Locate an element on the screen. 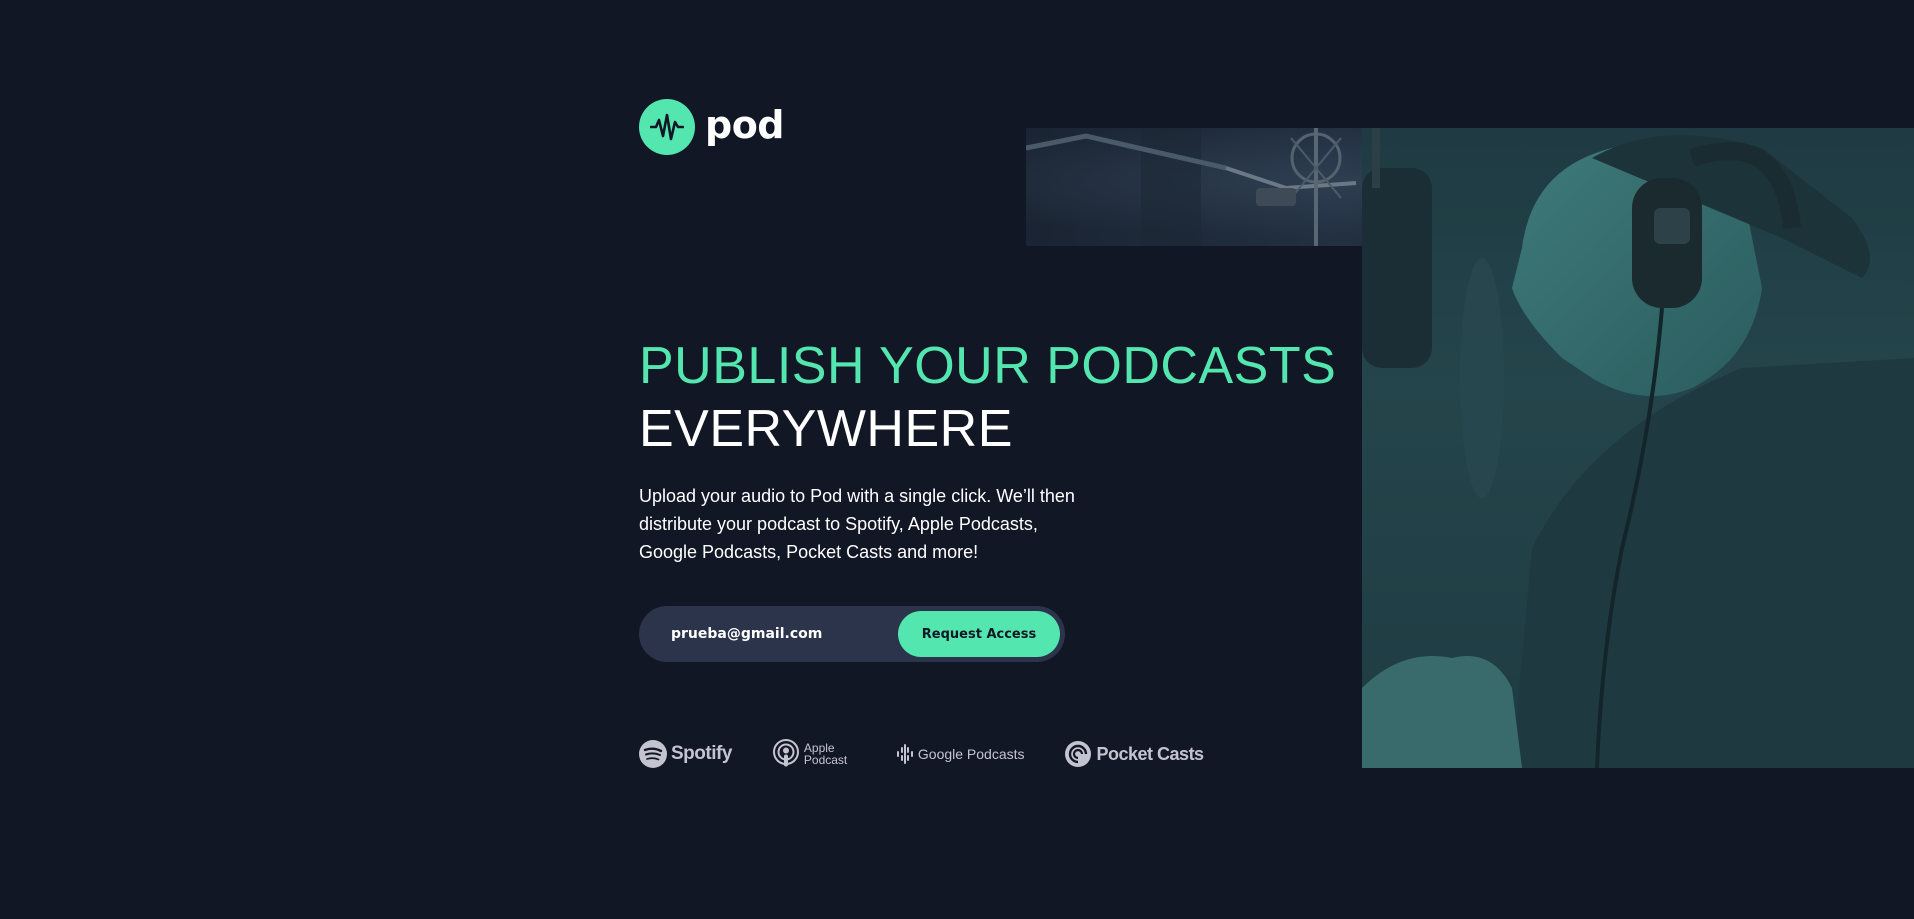  request-access-button: Request Access is located at coordinates (979, 634).